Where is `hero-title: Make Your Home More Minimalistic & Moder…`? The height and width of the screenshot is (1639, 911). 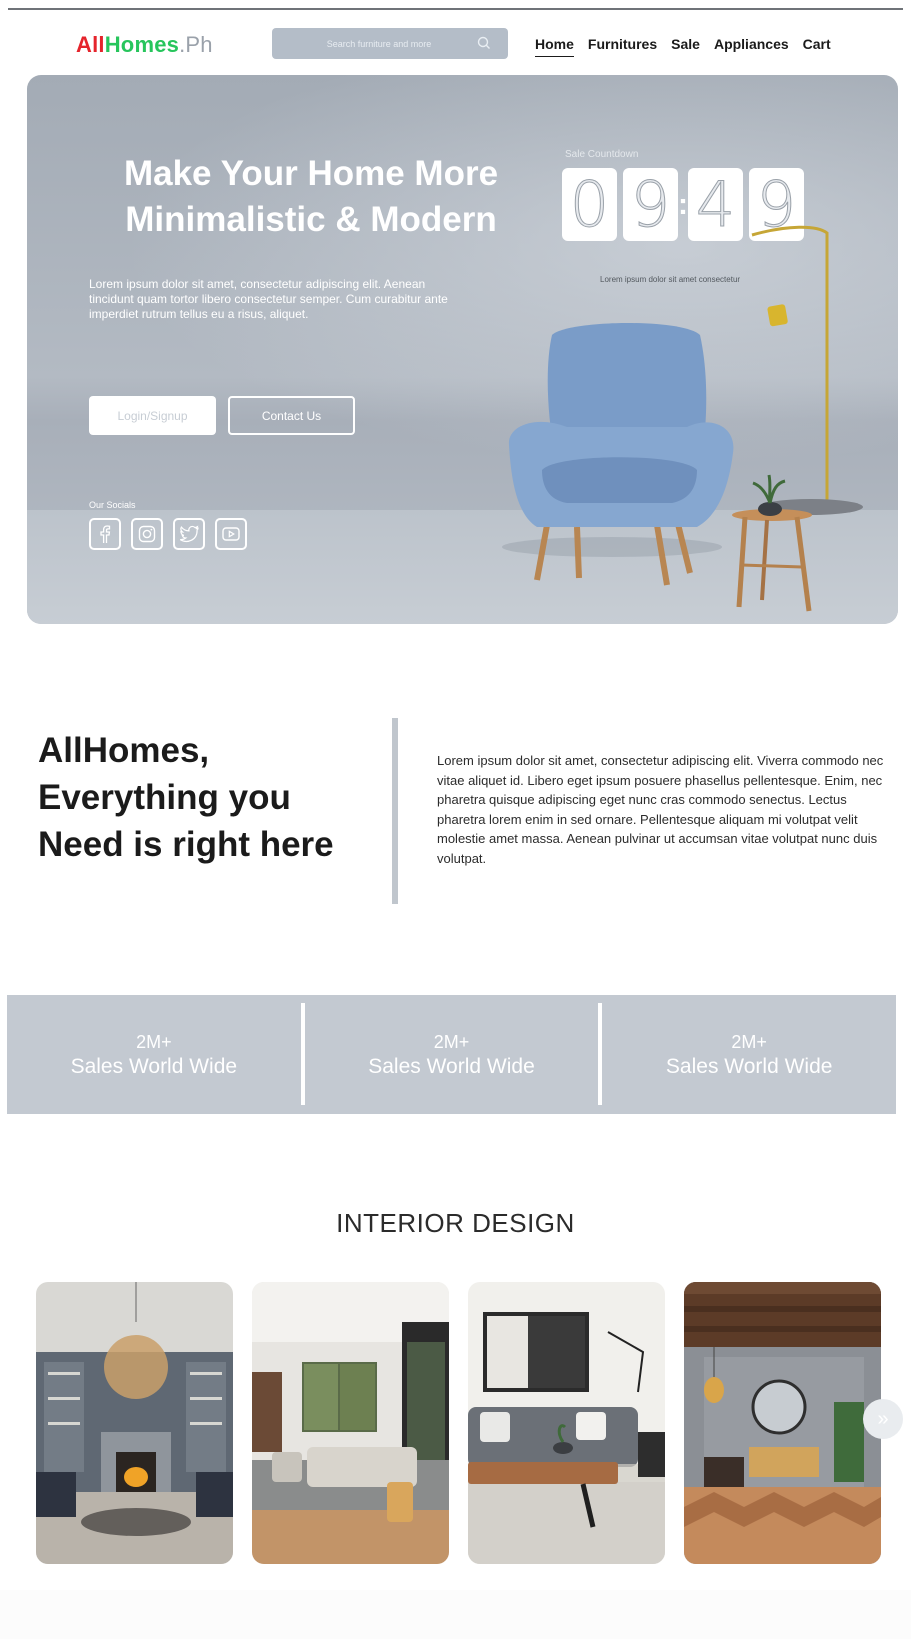 hero-title: Make Your Home More Minimalistic & Moder… is located at coordinates (311, 196).